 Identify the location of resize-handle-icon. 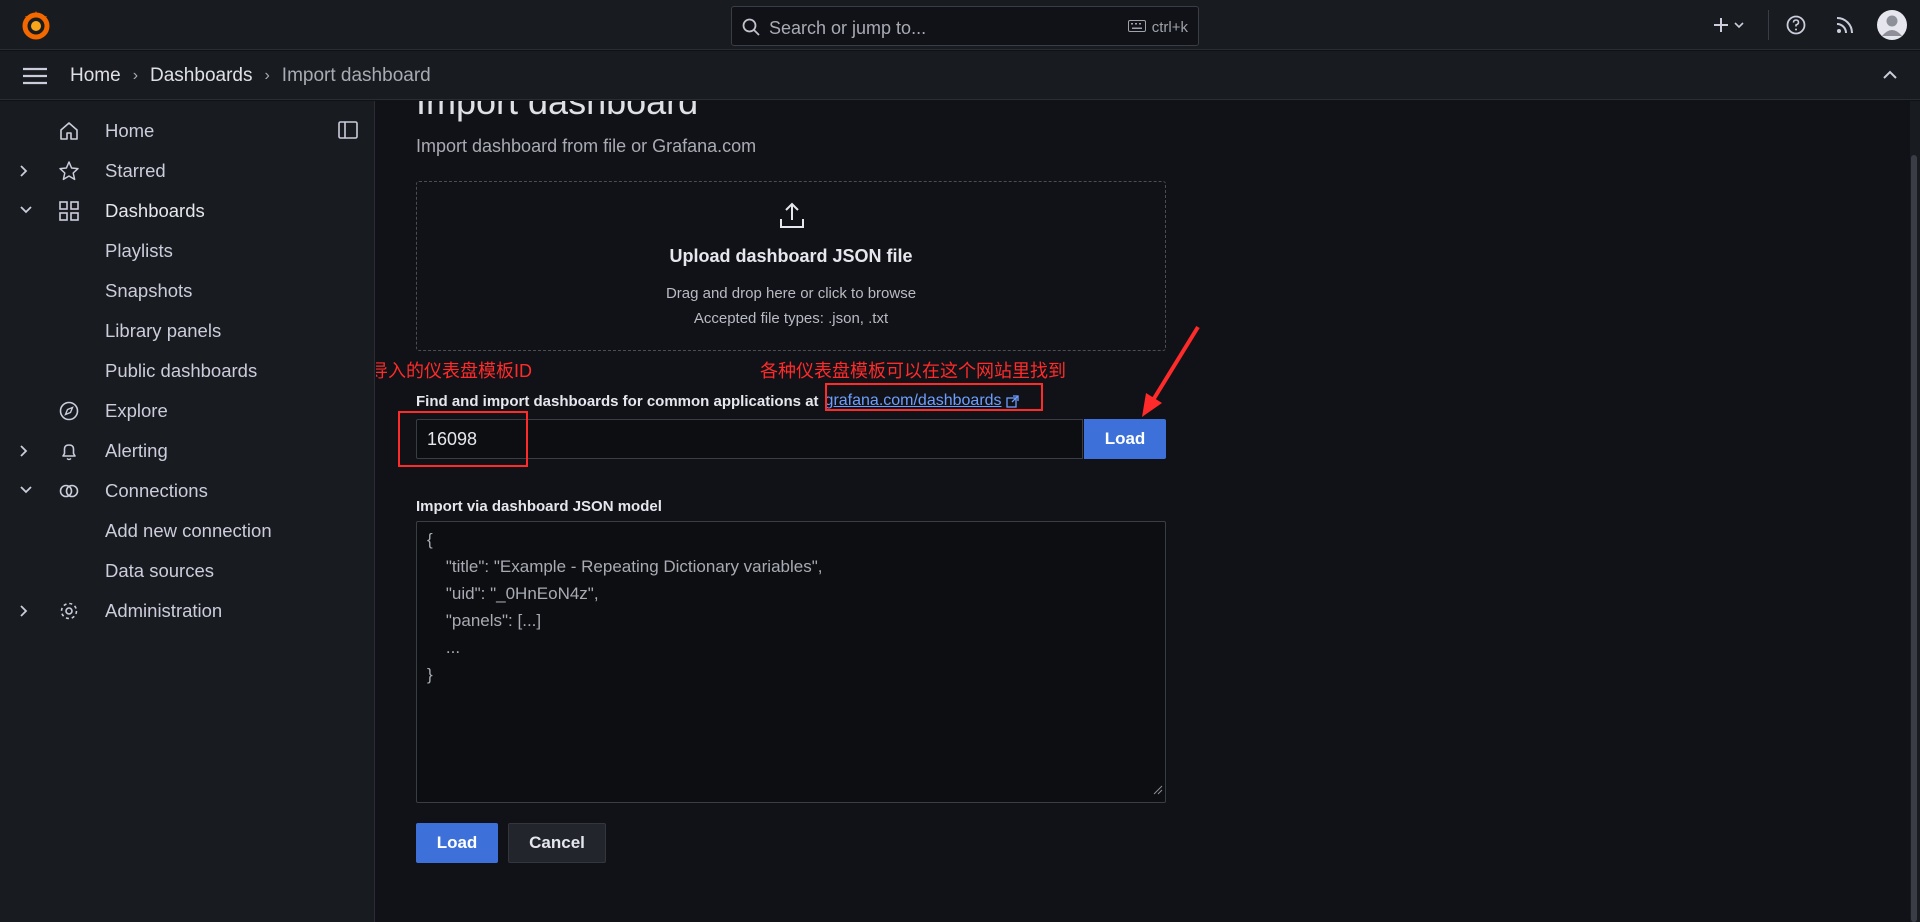
(1158, 791).